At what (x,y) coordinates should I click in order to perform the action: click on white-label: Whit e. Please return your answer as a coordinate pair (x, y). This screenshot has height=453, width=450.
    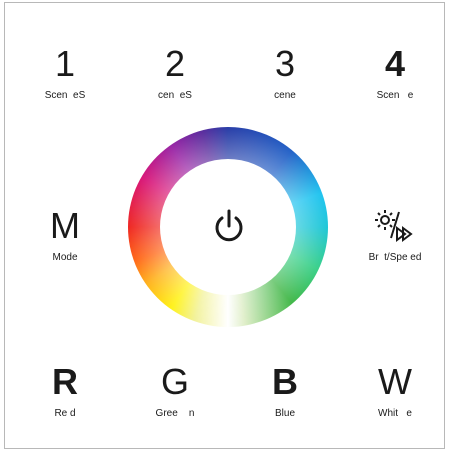
    Looking at the image, I should click on (395, 413).